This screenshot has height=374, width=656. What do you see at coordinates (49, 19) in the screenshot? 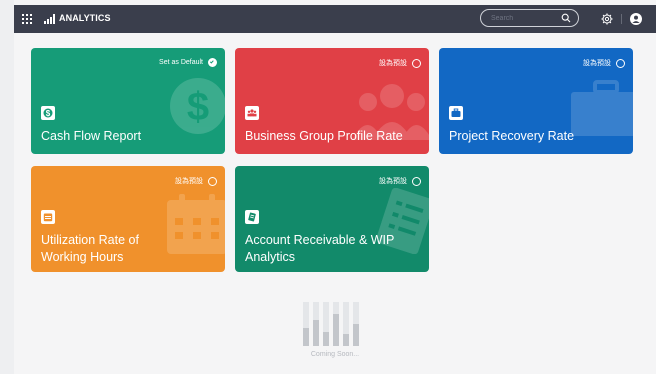
I see `analytics-logo-icon` at bounding box center [49, 19].